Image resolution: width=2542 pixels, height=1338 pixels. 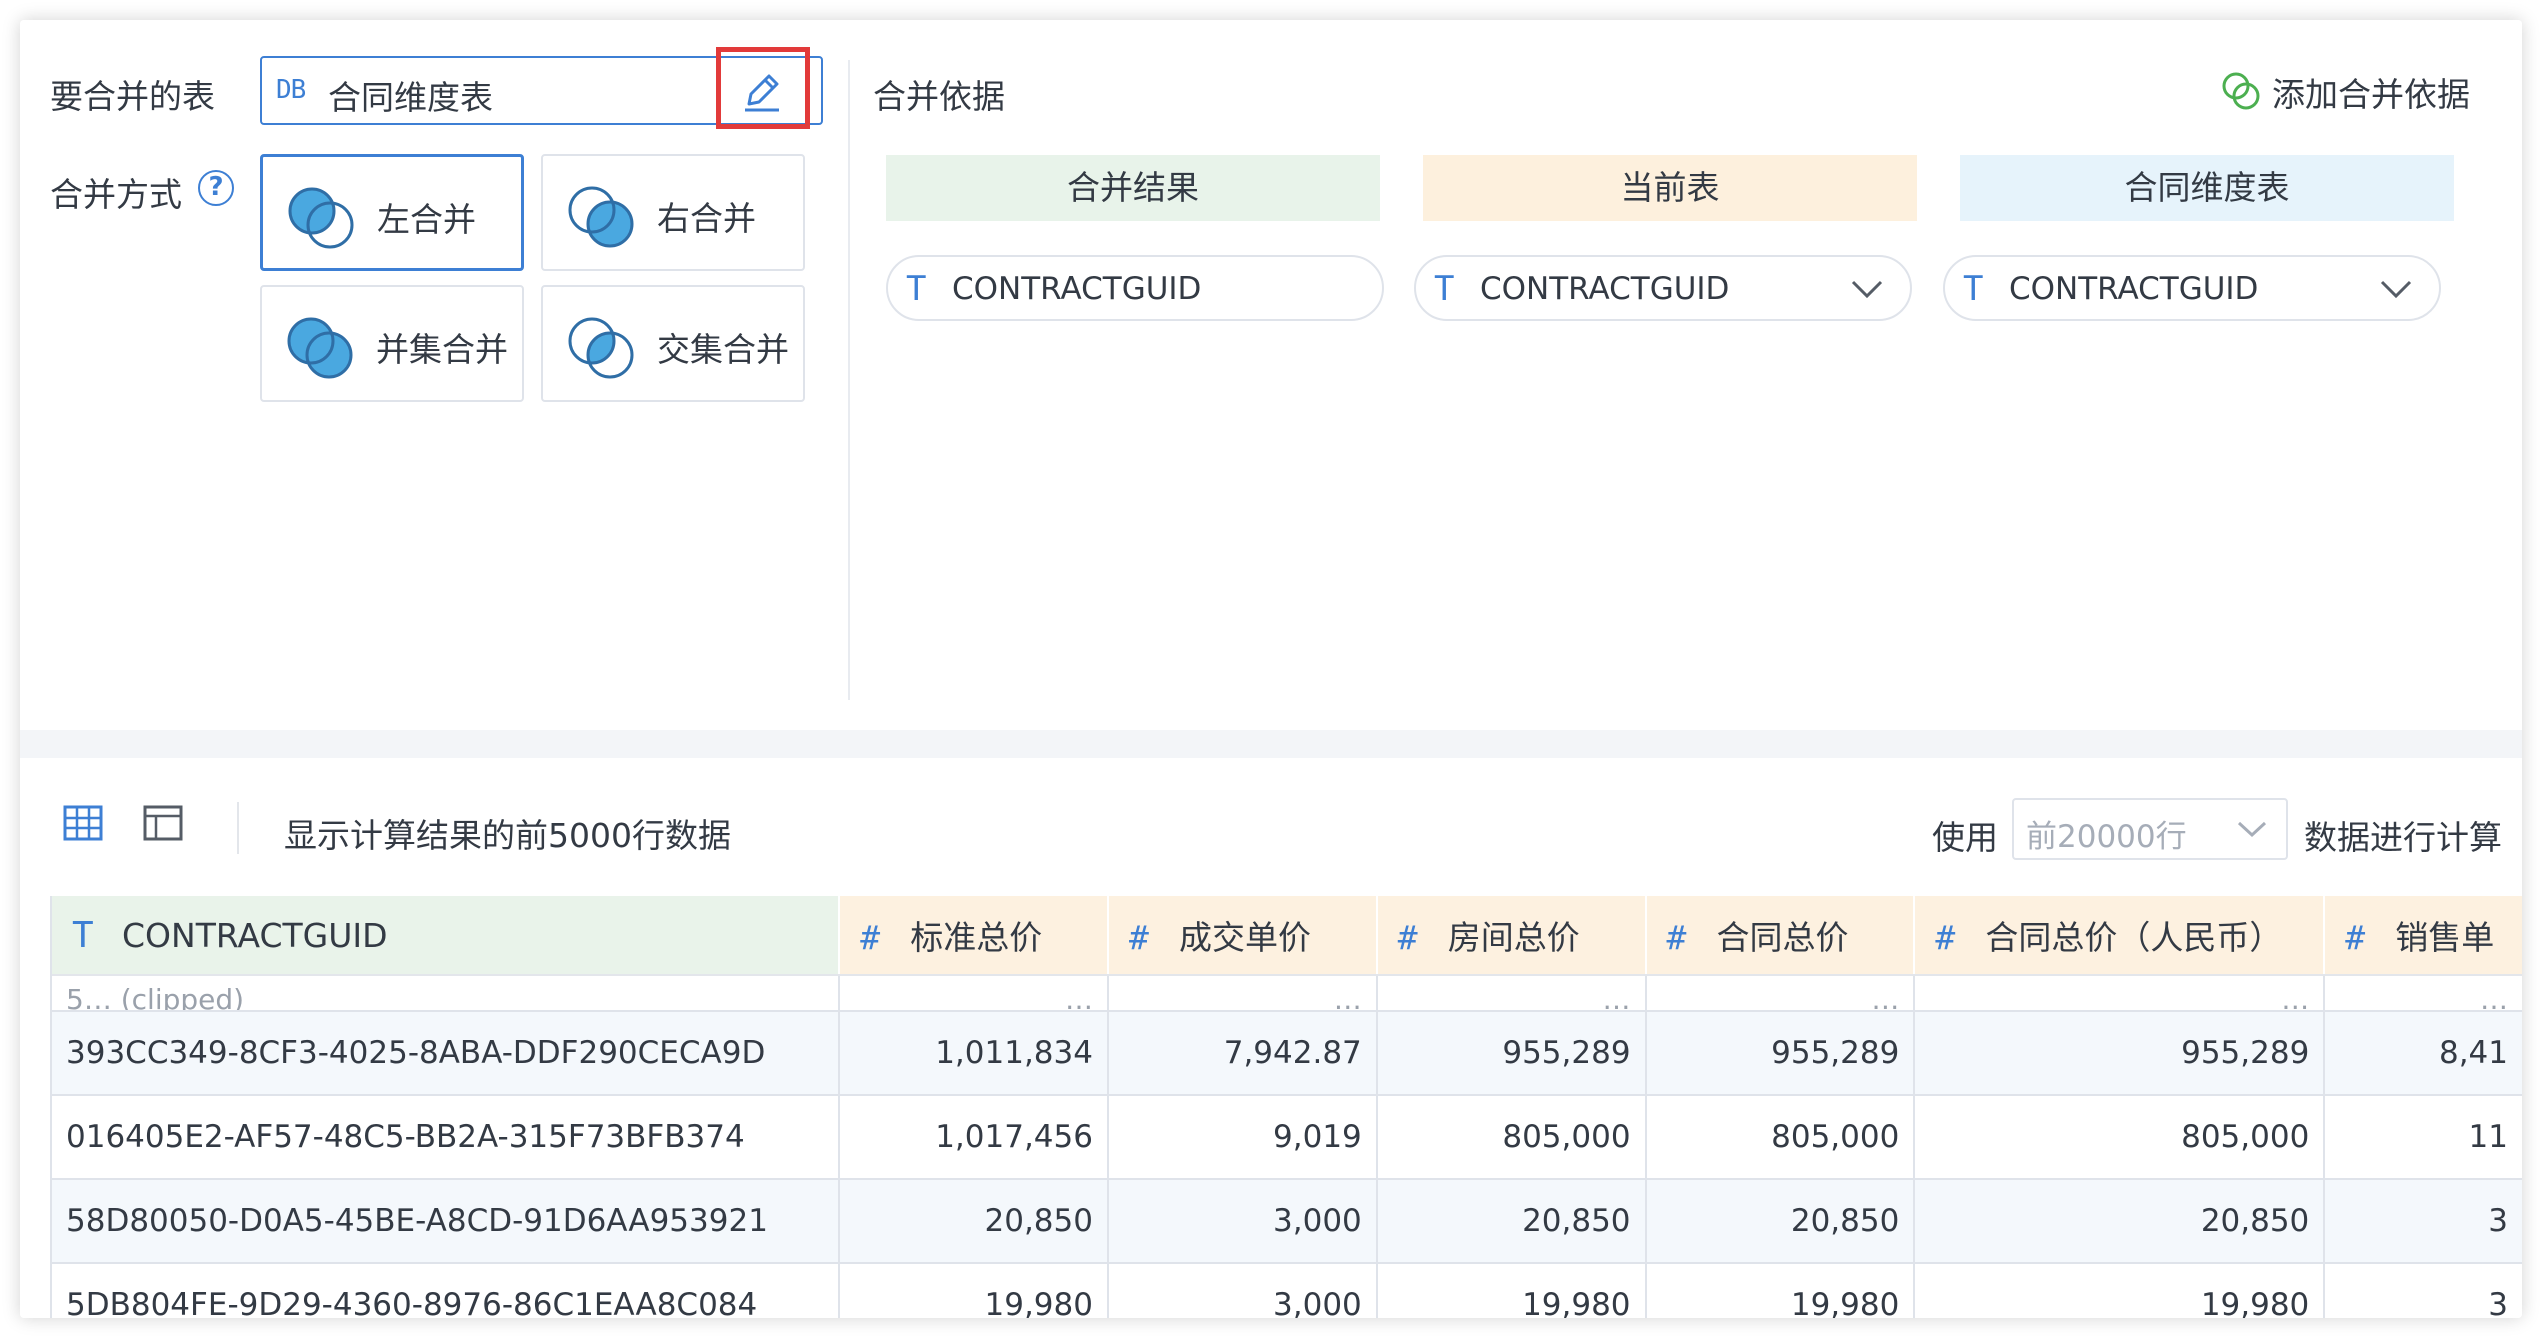 I want to click on column-header: # 房间总价, so click(x=1511, y=936).